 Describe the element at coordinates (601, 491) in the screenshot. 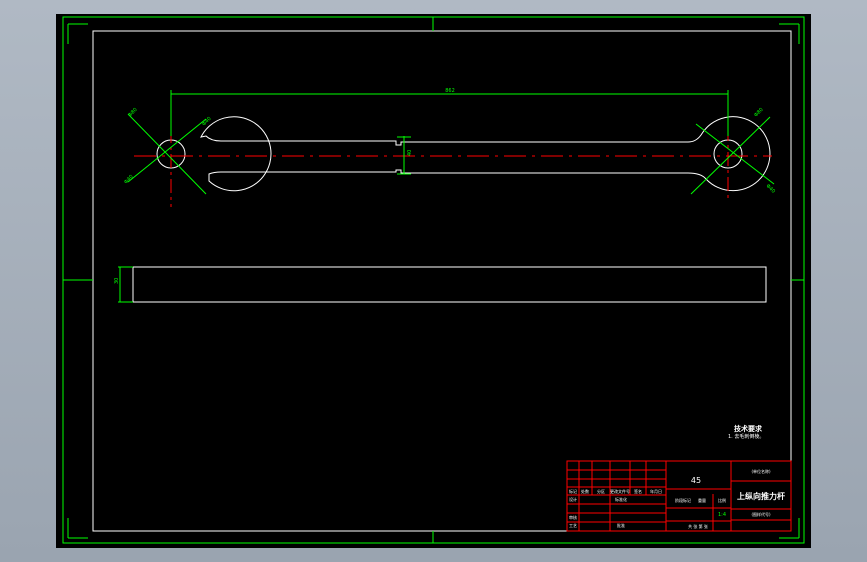

I see `header-cell-2: 分区` at that location.